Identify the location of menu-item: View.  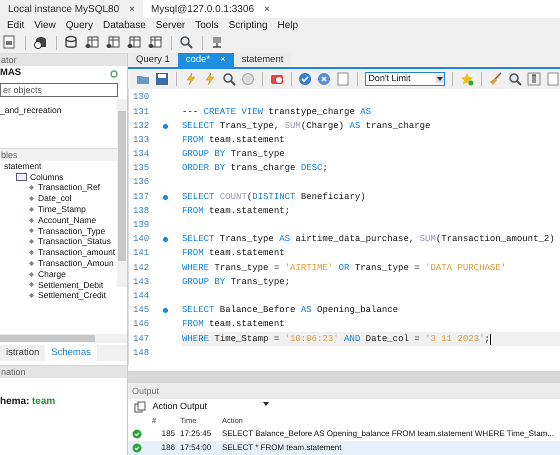
(45, 25).